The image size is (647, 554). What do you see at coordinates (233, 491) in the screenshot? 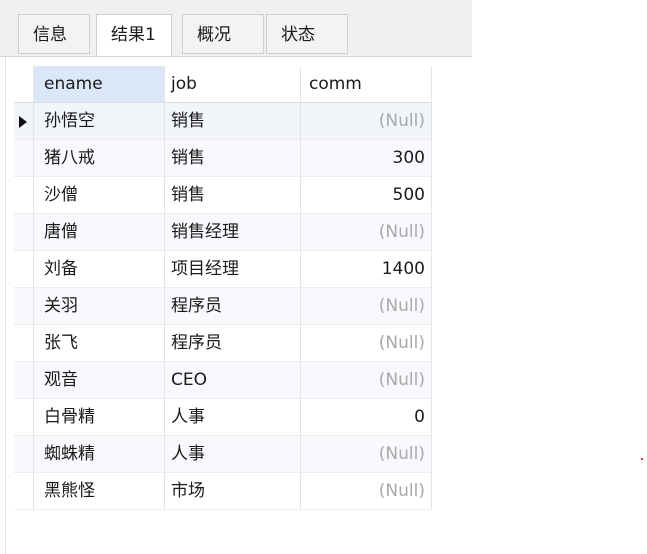
I see `cell-job: 市场` at bounding box center [233, 491].